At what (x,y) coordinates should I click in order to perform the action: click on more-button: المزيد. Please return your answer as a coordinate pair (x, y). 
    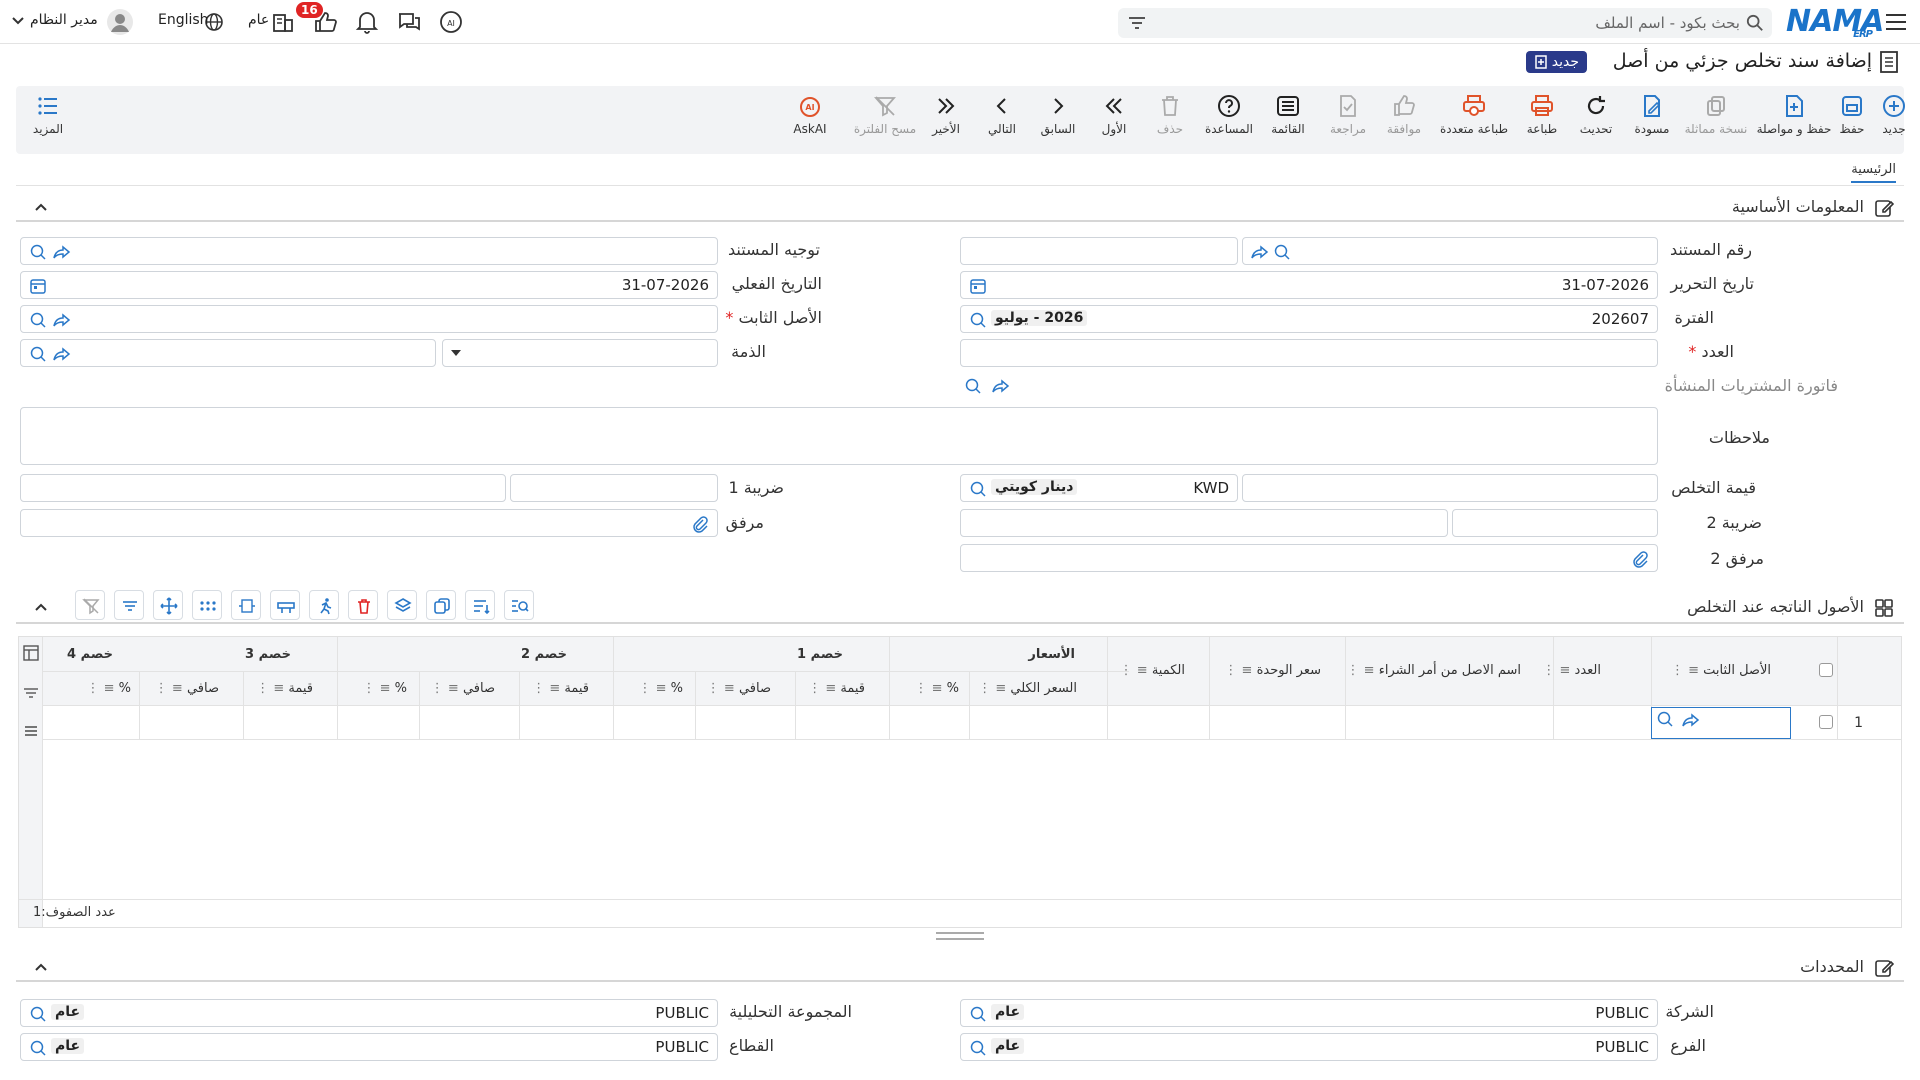
    Looking at the image, I should click on (48, 115).